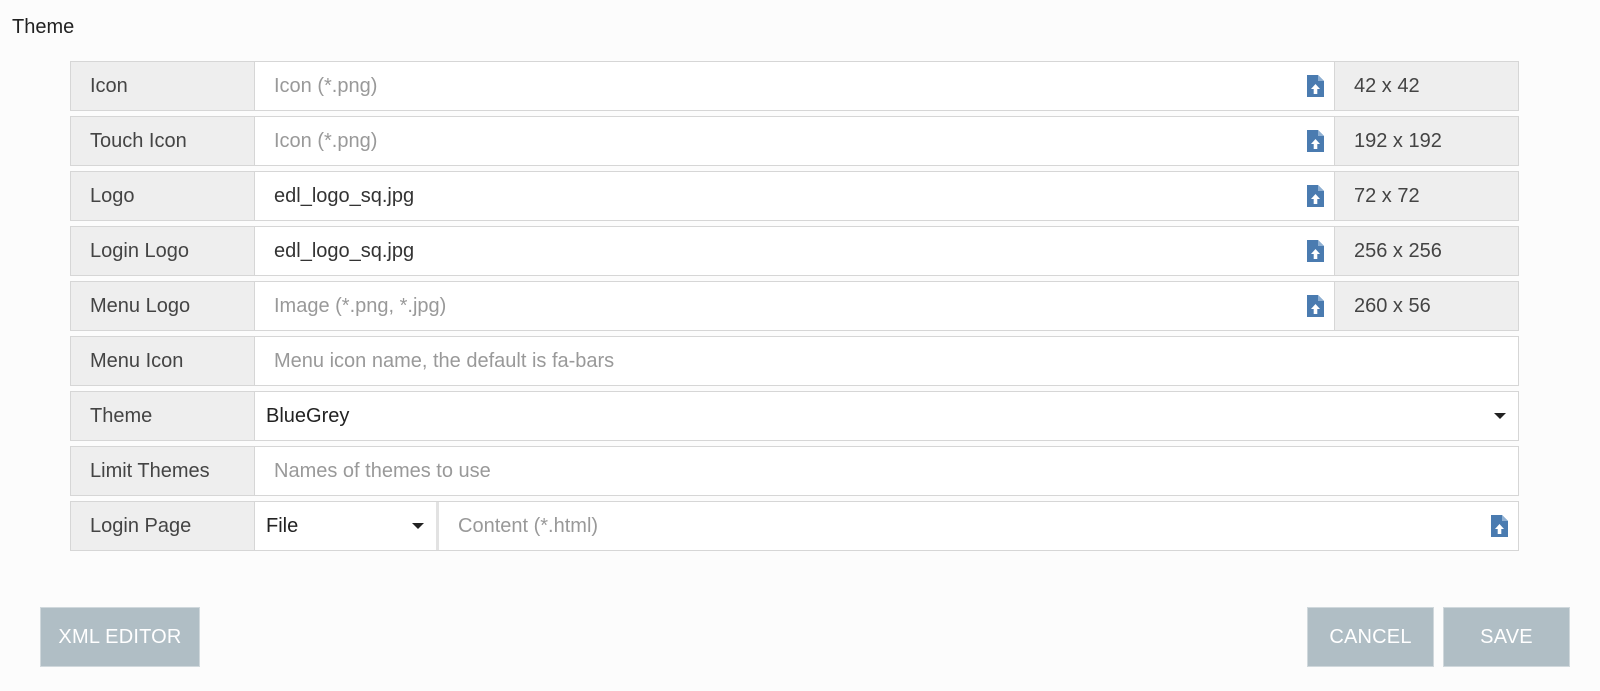  I want to click on icon-row: Icon Icon (*.png) 42 x 42, so click(794, 86).